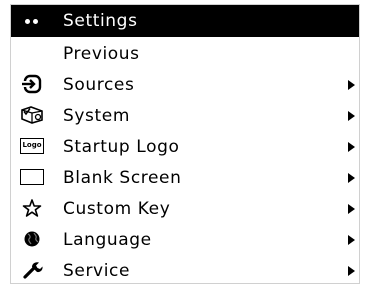  Describe the element at coordinates (185, 84) in the screenshot. I see `menu-item-sources: Sources` at that location.